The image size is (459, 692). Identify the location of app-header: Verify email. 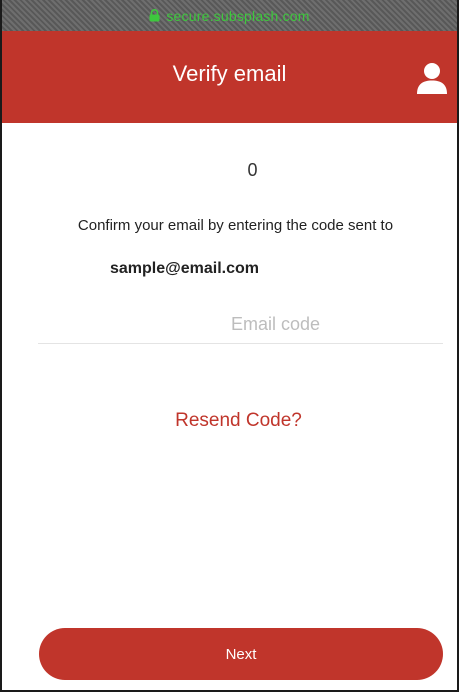
(229, 77).